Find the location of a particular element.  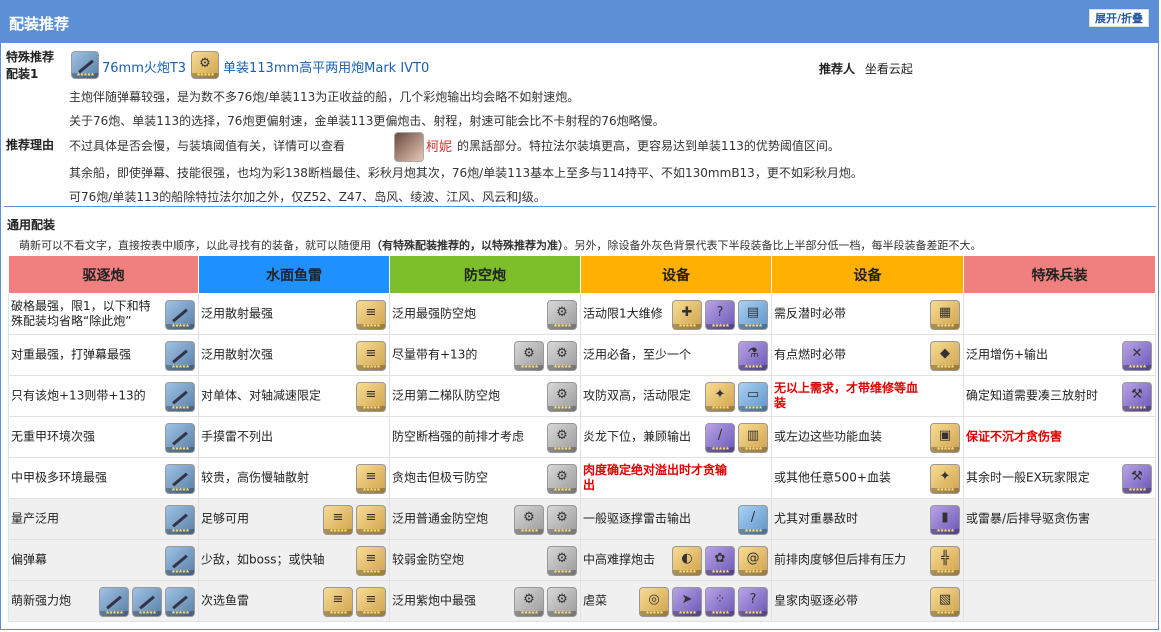

table-cell: 尽量带有+13的 ⚙ ★★★★★ ⚙ ★★★★★ is located at coordinates (485, 355).